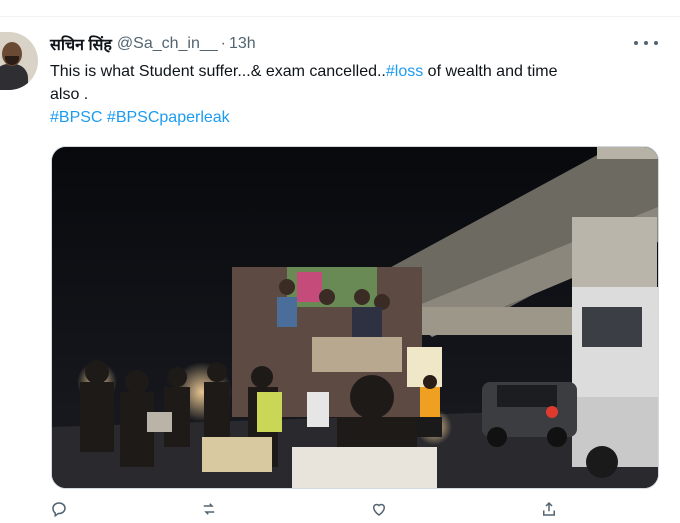 This screenshot has width=680, height=523. What do you see at coordinates (168, 117) in the screenshot?
I see `hashtag-bpscpaperleak: #BPSCpaperleak` at bounding box center [168, 117].